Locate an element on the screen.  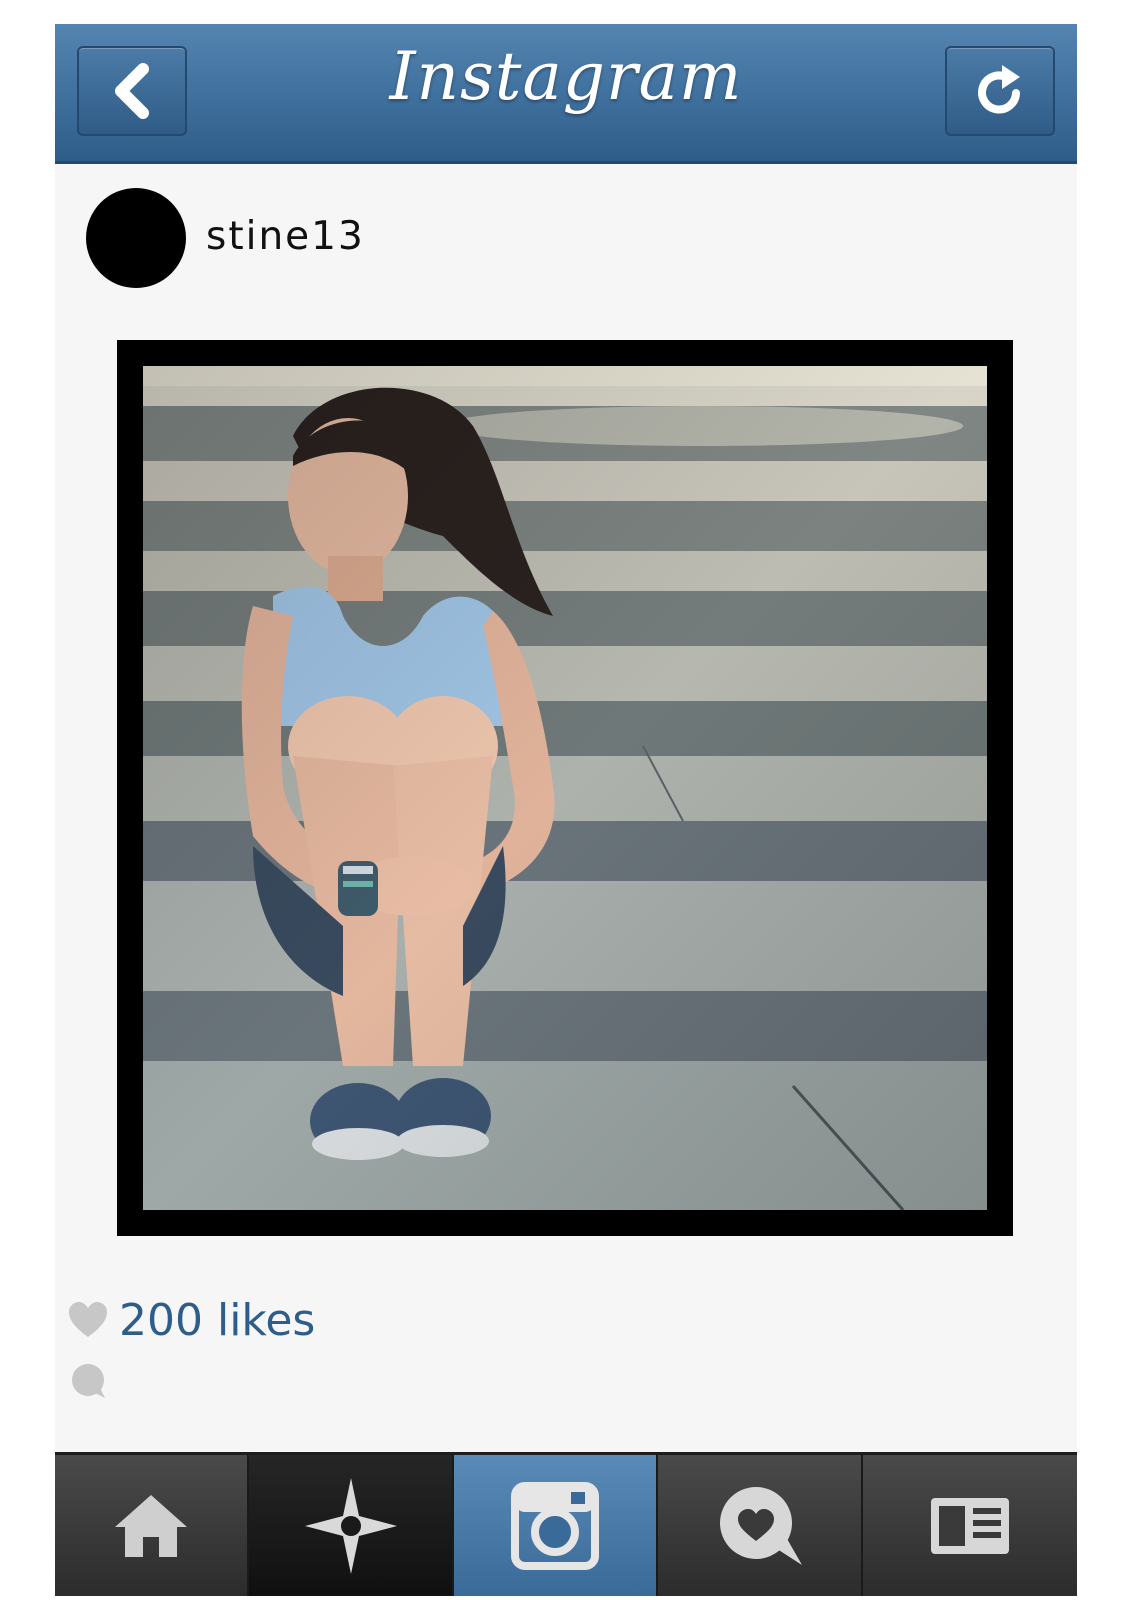
refresh-button is located at coordinates (1000, 91).